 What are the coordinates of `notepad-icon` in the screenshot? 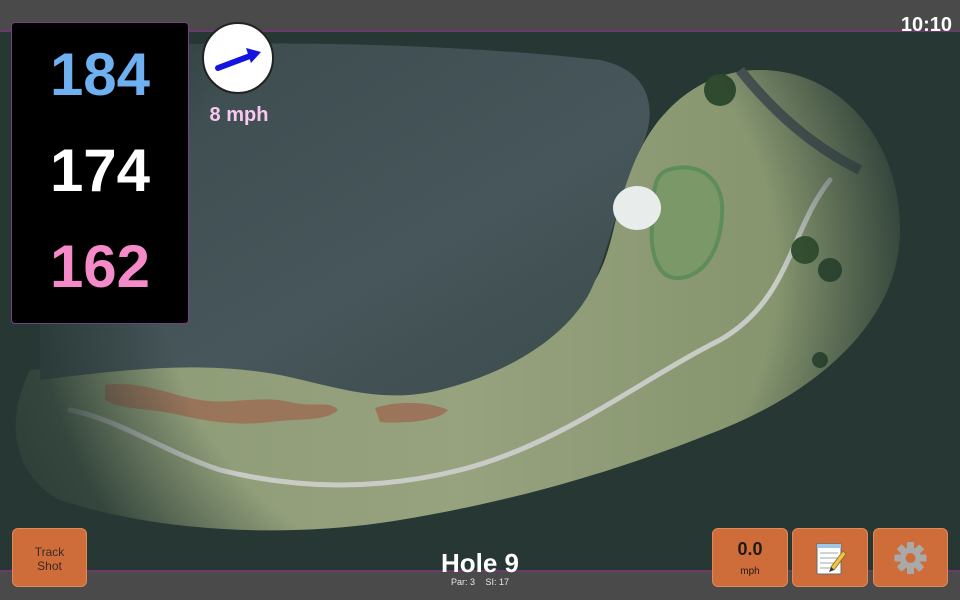 It's located at (831, 559).